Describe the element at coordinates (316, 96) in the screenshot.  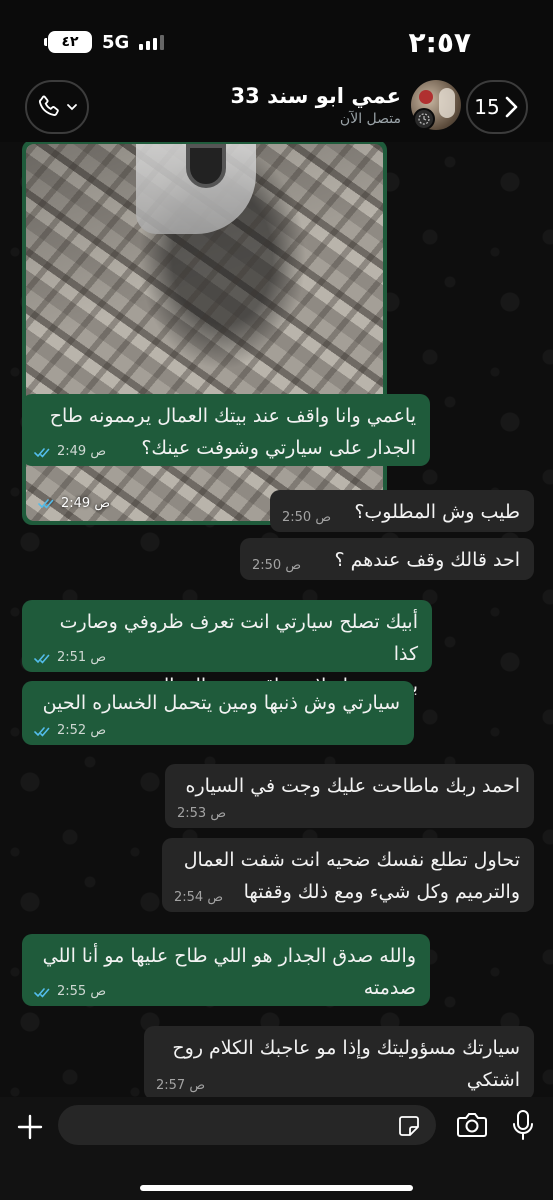
I see `contact-name: عمي ابو سند 33` at that location.